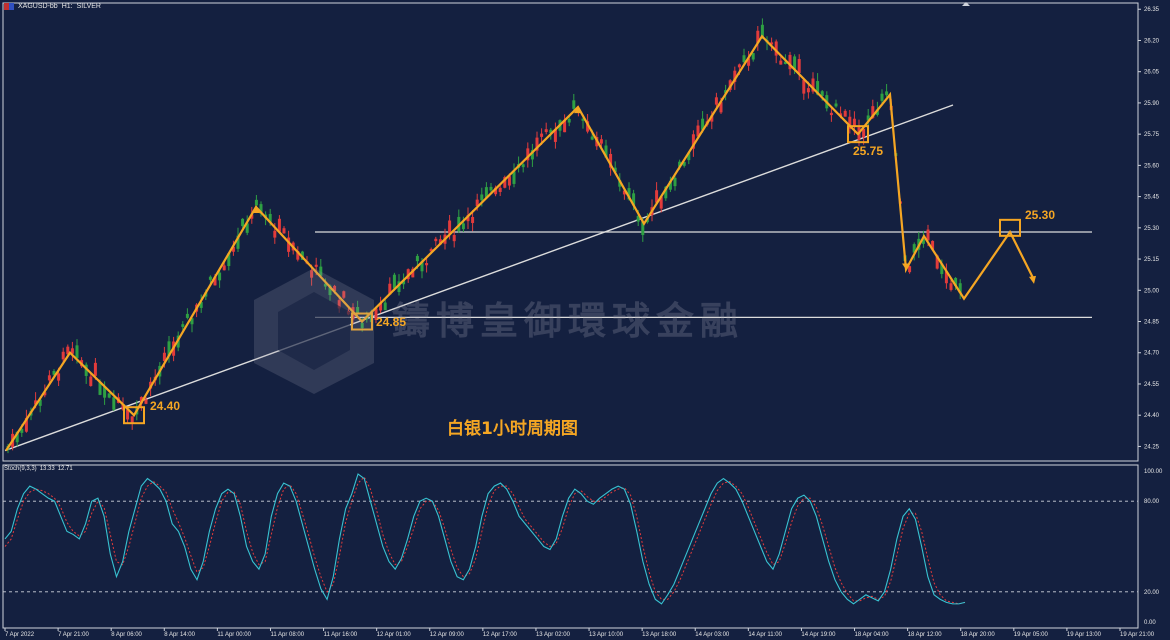 This screenshot has width=1170, height=640. Describe the element at coordinates (287, 635) in the screenshot. I see `time-tick-label: 11 Apr 08:00` at that location.